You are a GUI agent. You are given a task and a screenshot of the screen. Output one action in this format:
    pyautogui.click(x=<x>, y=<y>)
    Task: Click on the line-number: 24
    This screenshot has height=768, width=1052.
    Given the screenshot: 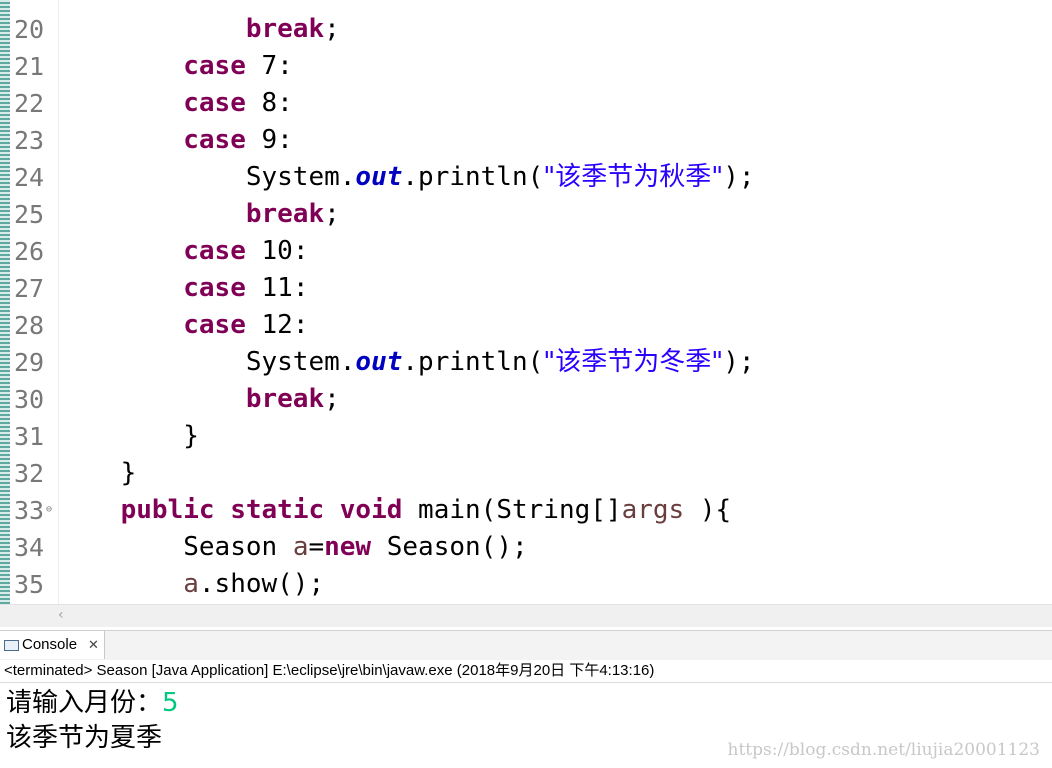 What is the action you would take?
    pyautogui.click(x=29, y=177)
    